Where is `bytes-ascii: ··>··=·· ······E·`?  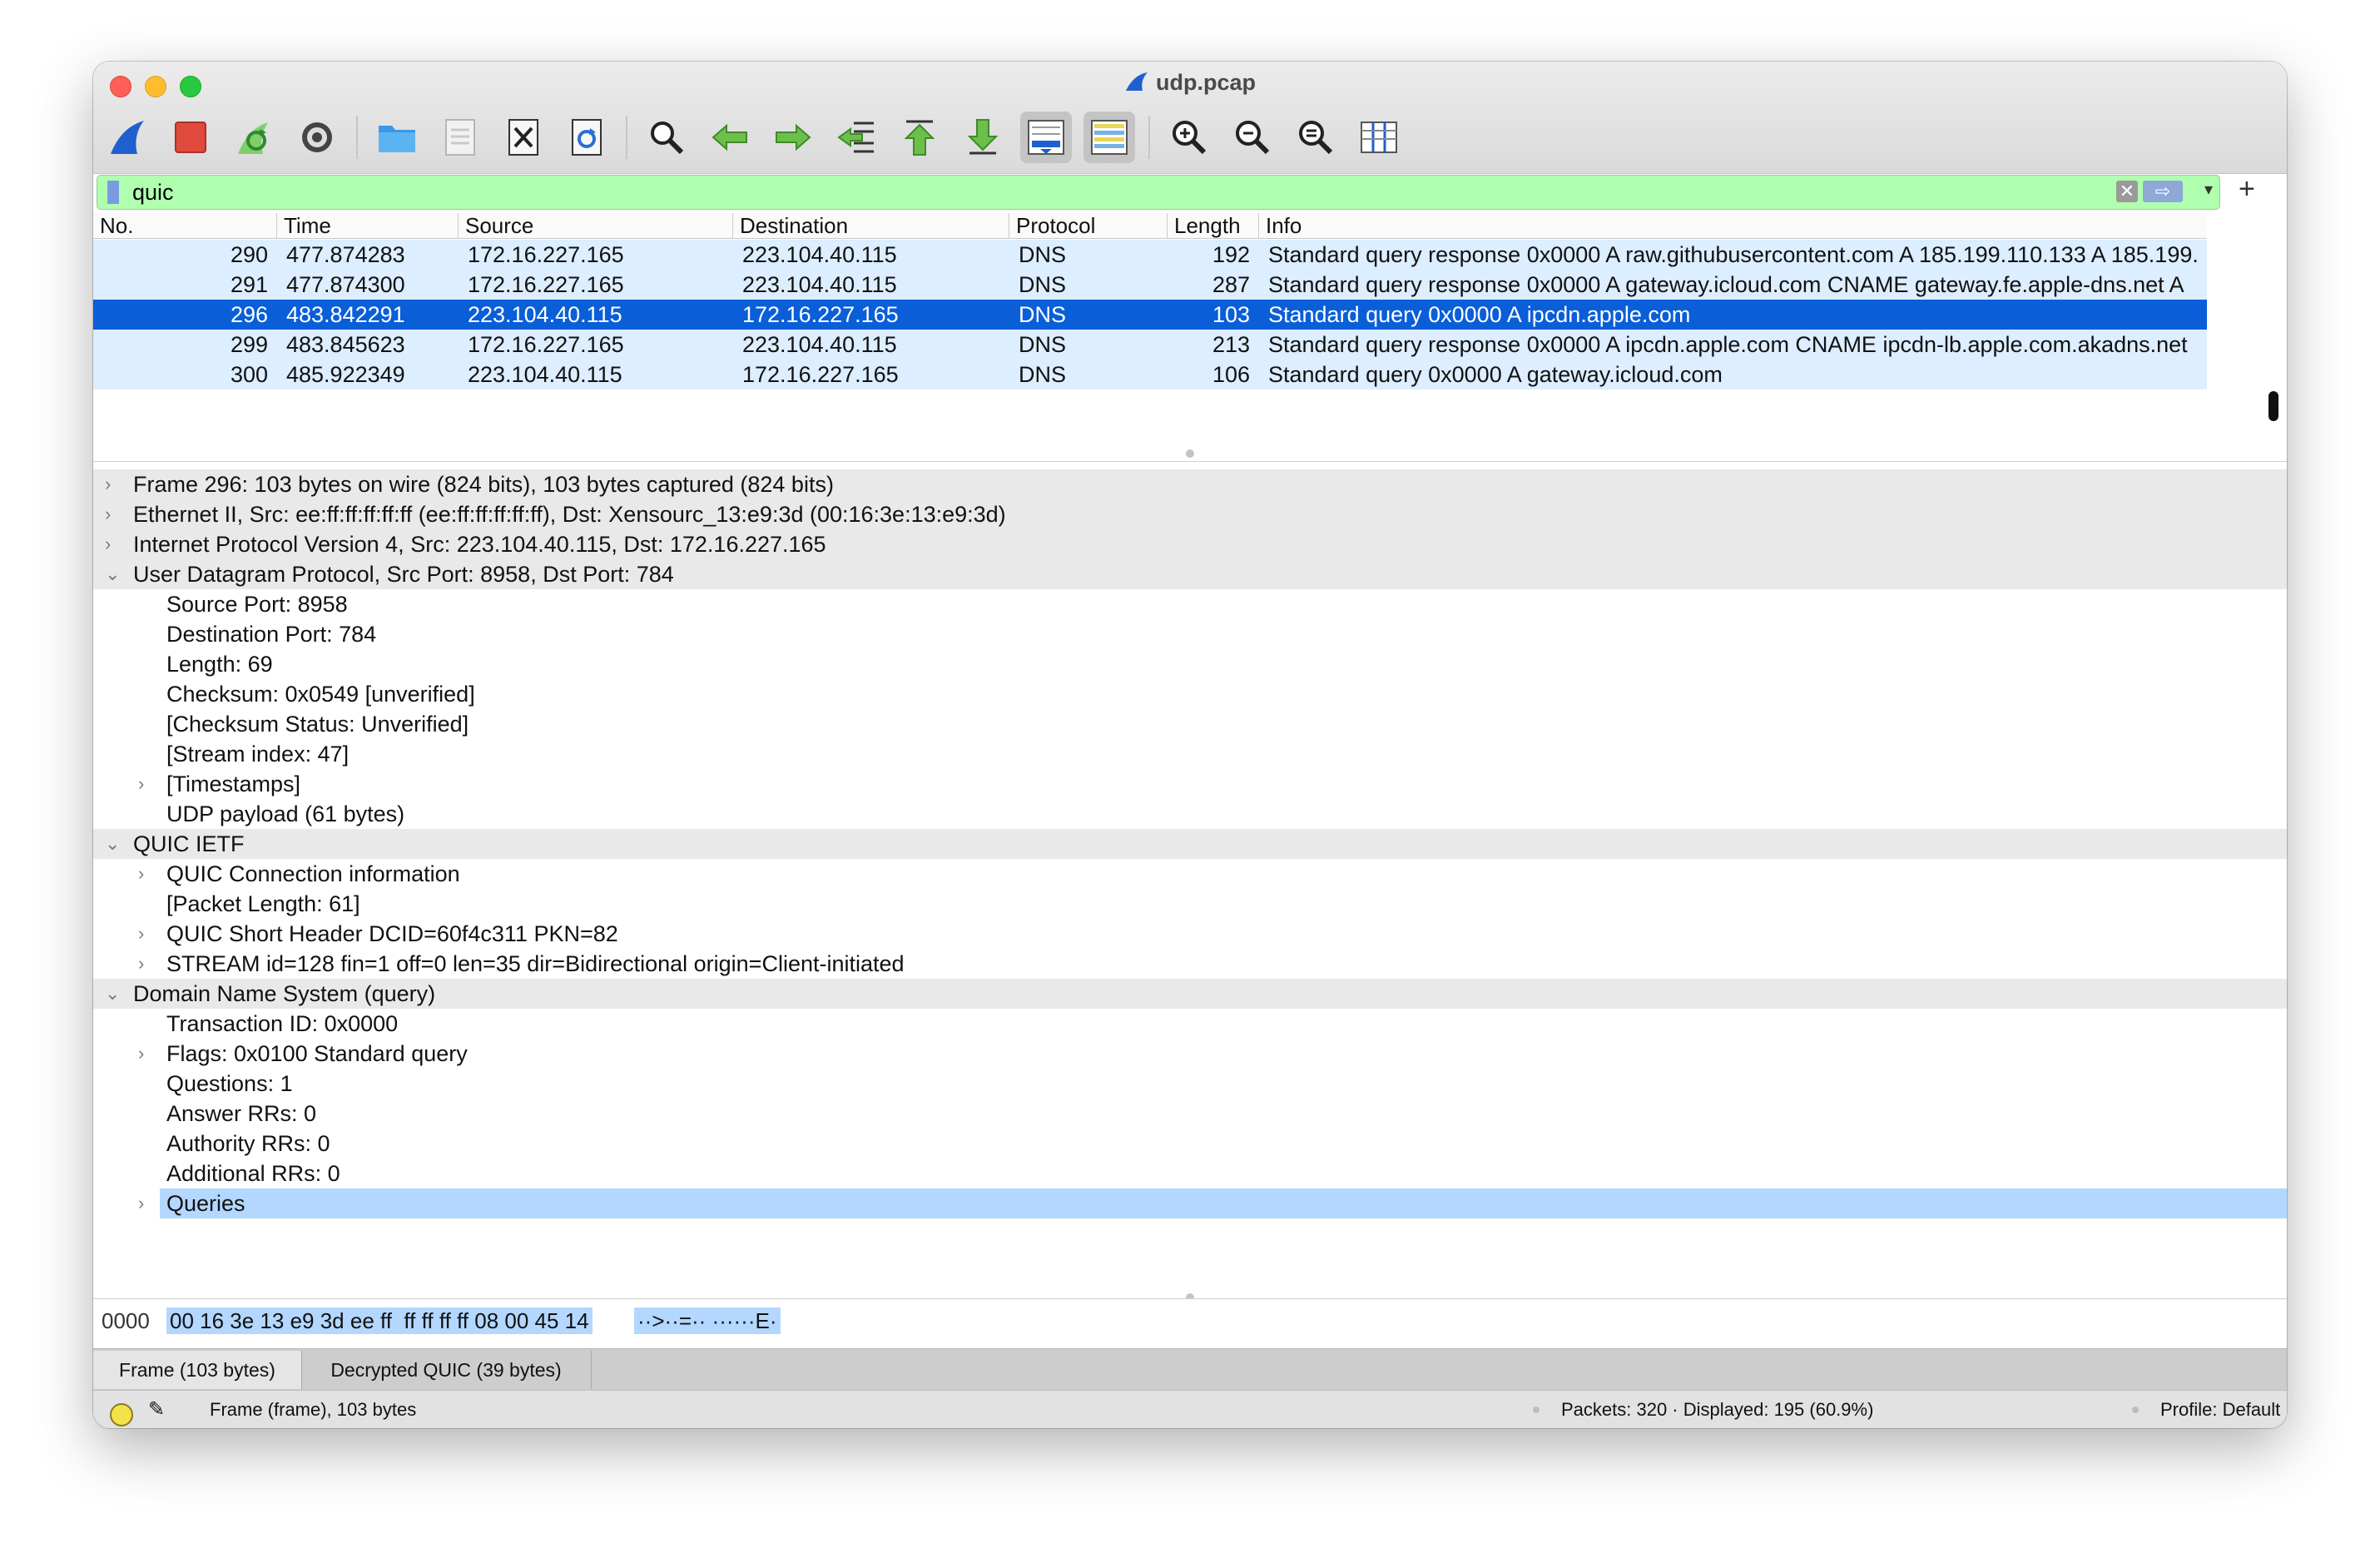 bytes-ascii: ··>··=·· ······E· is located at coordinates (707, 1320).